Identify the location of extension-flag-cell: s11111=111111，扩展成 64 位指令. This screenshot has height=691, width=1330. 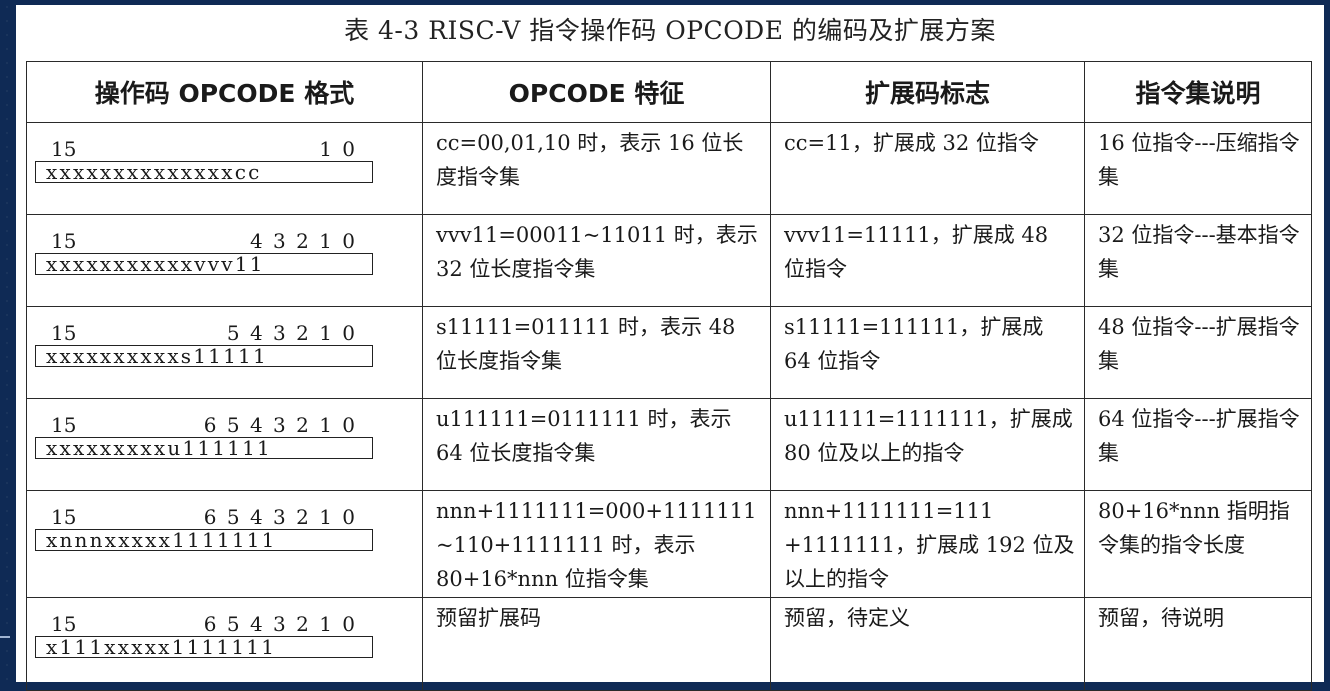
(927, 352).